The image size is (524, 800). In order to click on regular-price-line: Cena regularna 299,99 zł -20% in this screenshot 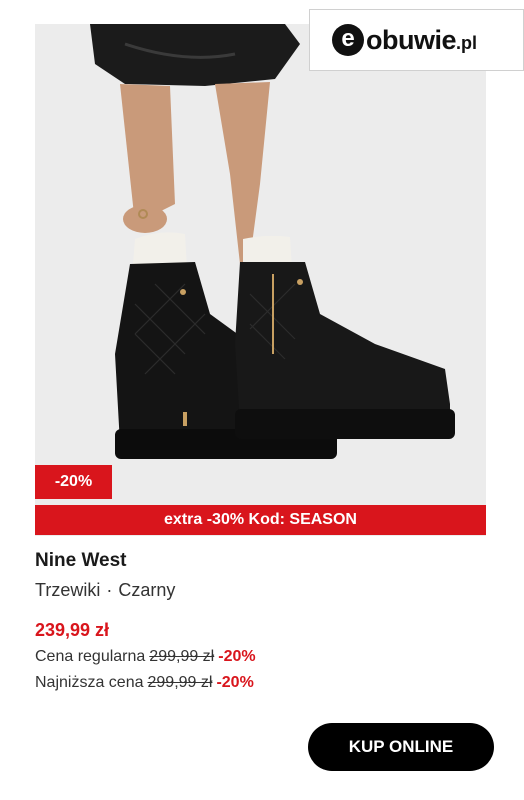, I will do `click(145, 657)`.